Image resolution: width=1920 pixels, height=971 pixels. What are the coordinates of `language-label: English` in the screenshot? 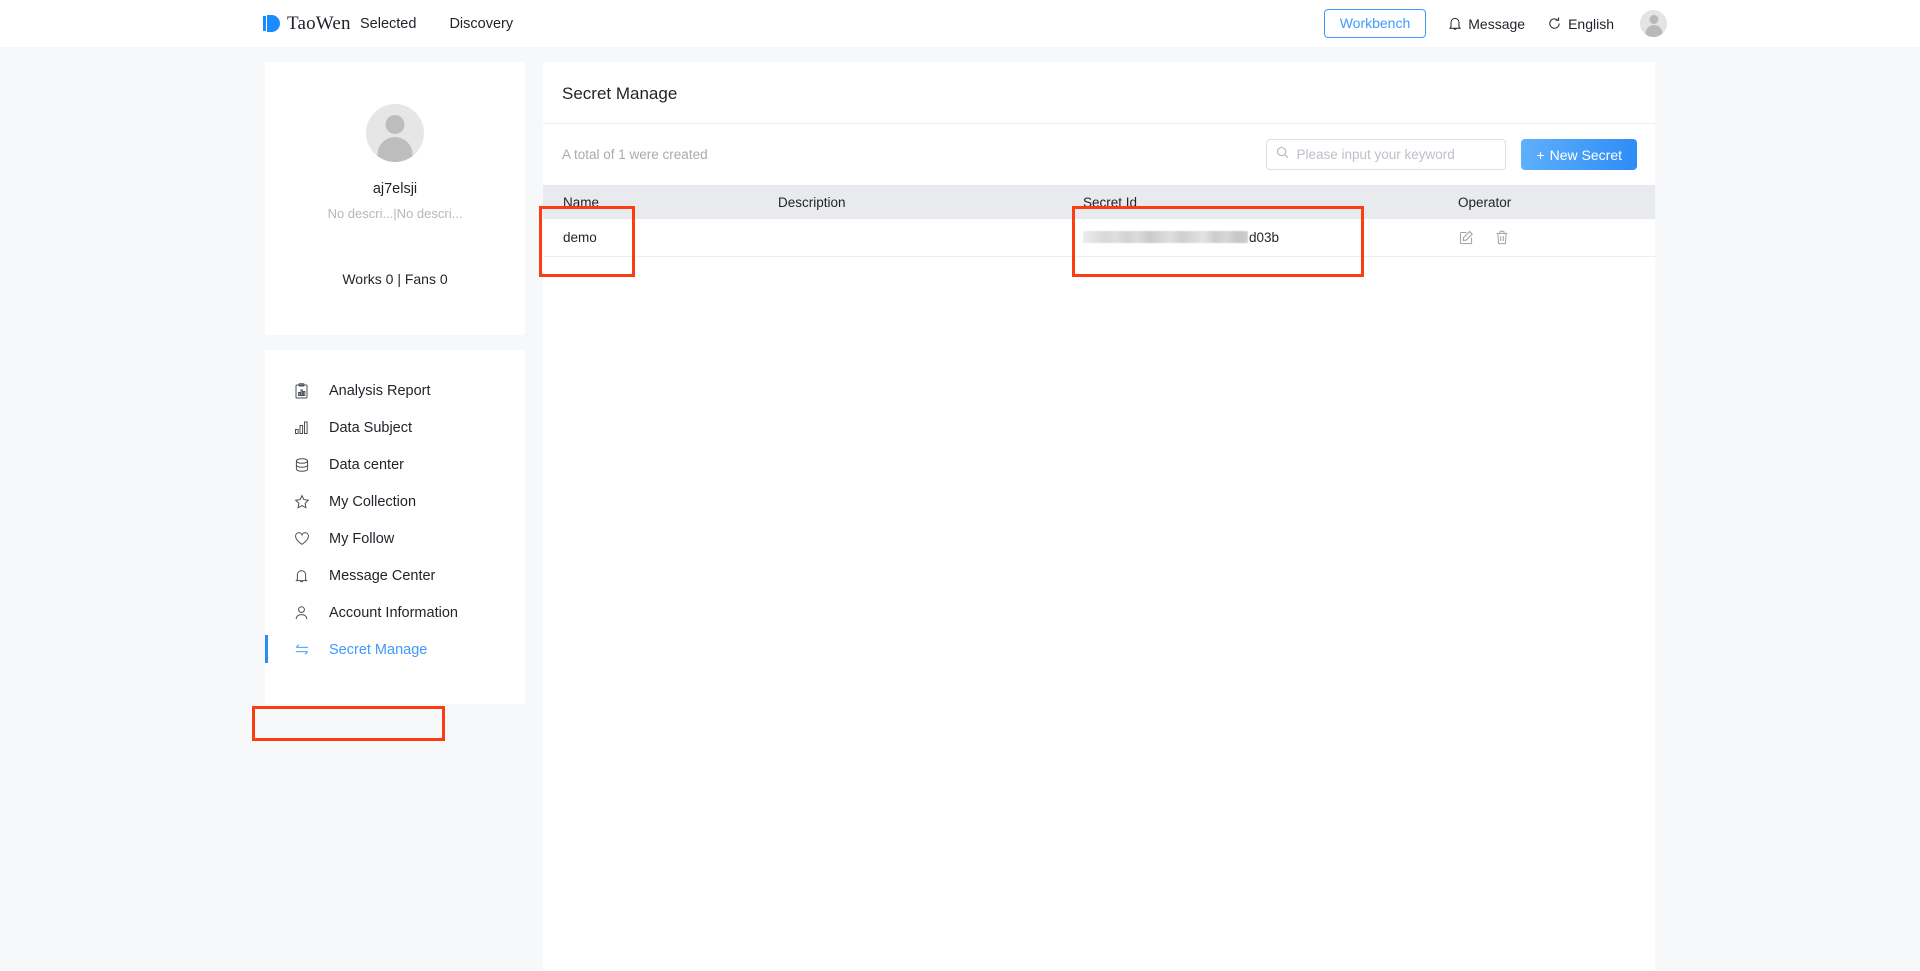 It's located at (1591, 23).